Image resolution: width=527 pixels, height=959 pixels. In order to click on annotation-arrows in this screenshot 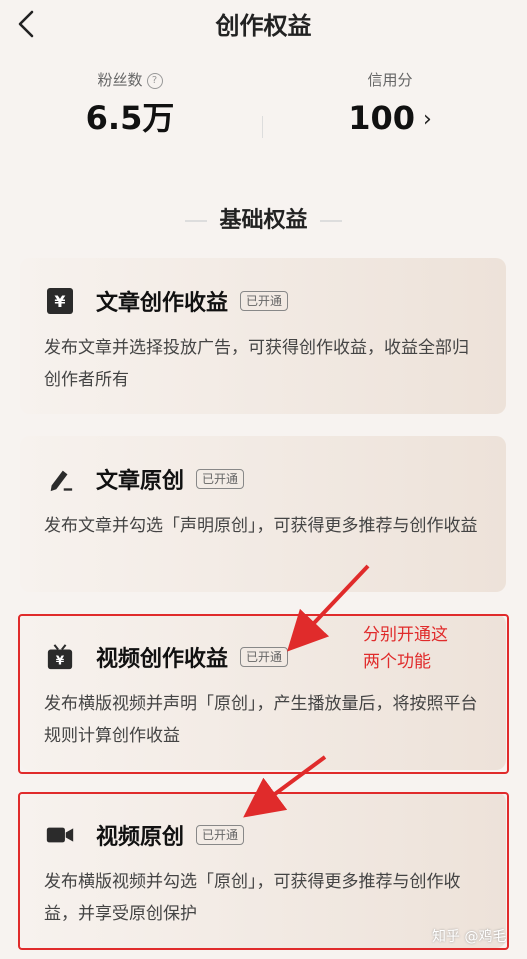, I will do `click(306, 691)`.